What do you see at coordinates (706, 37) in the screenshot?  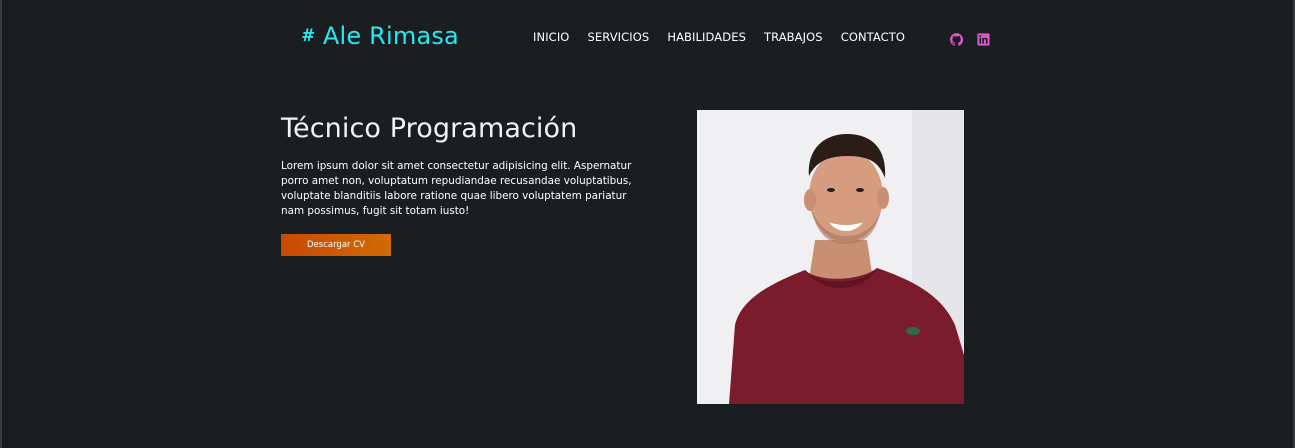 I see `nav-item-habilidades: HABILIDADES` at bounding box center [706, 37].